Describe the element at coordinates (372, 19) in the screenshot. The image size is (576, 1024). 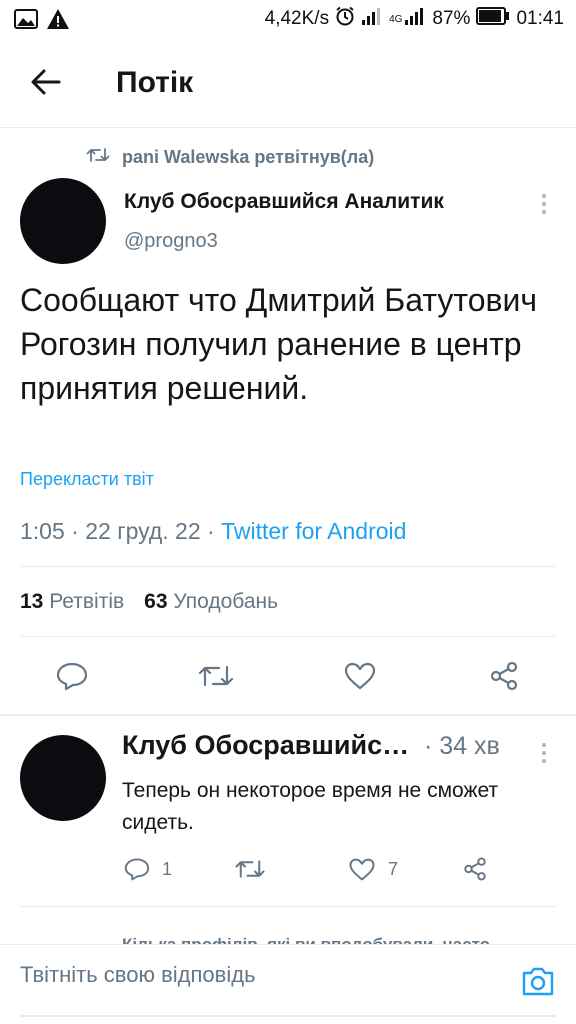
I see `signal-icon` at that location.